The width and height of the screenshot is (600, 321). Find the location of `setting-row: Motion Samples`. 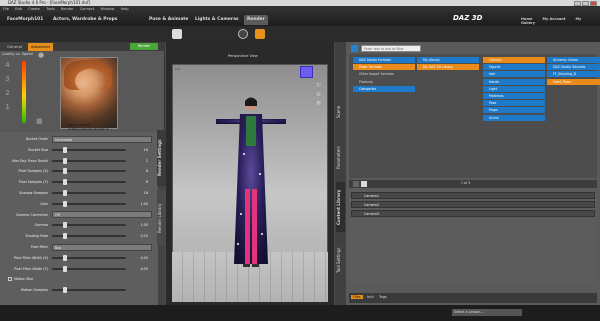

setting-row: Motion Samples is located at coordinates (79, 290).